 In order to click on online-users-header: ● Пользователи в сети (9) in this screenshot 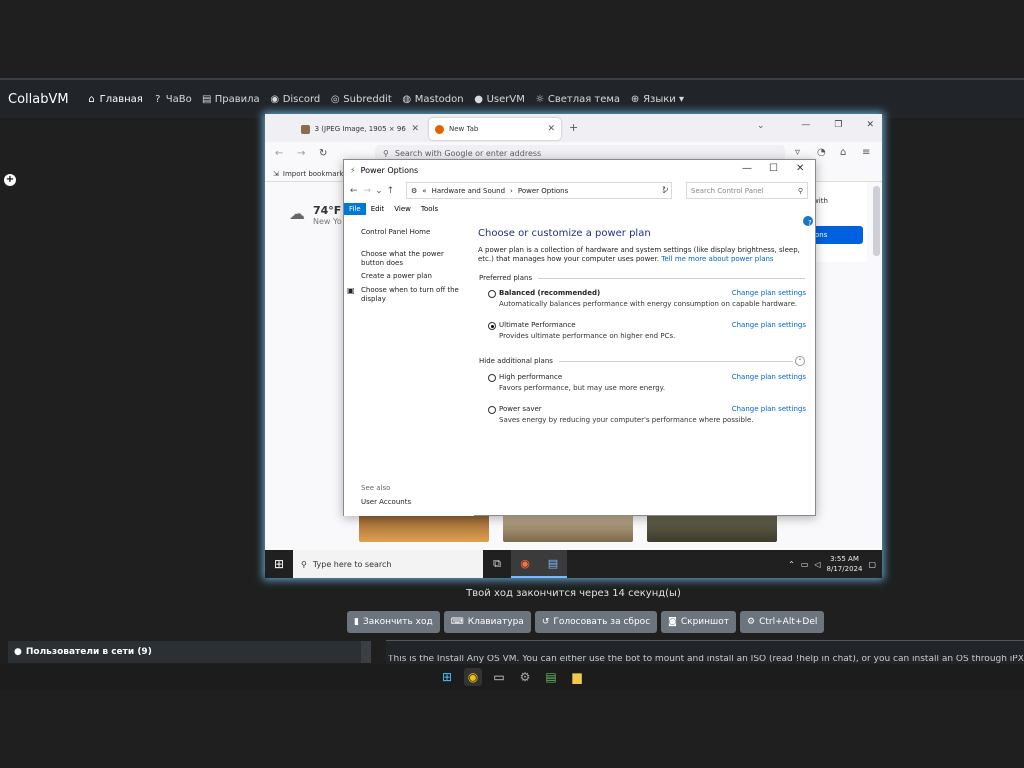, I will do `click(189, 652)`.